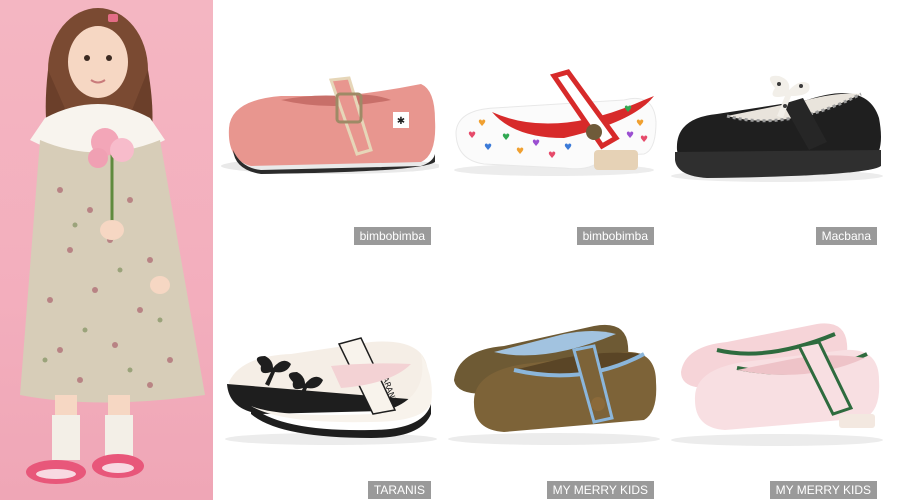 The image size is (910, 503). What do you see at coordinates (399, 490) in the screenshot?
I see `brand-tag: TARANIS` at bounding box center [399, 490].